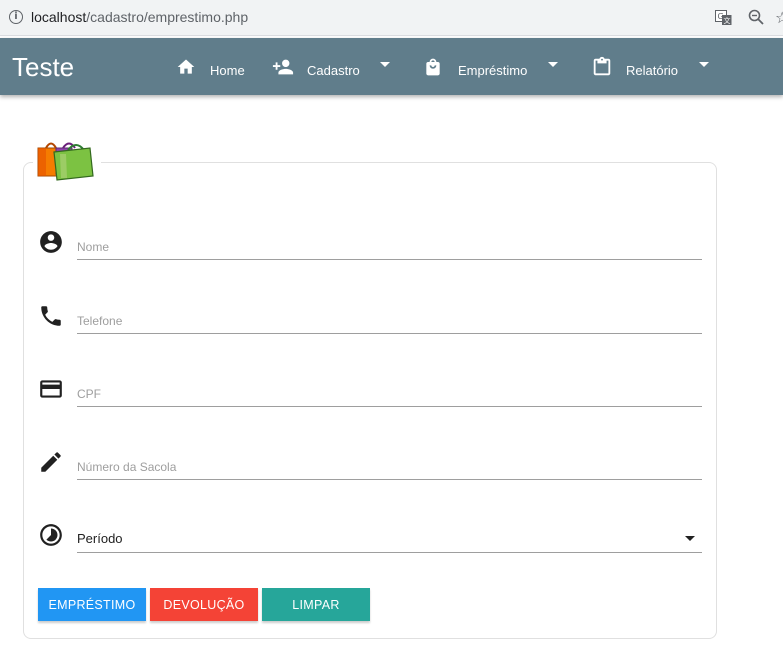 This screenshot has height=645, width=783. I want to click on devolucao-button: DEVOLUÇÃO, so click(204, 604).